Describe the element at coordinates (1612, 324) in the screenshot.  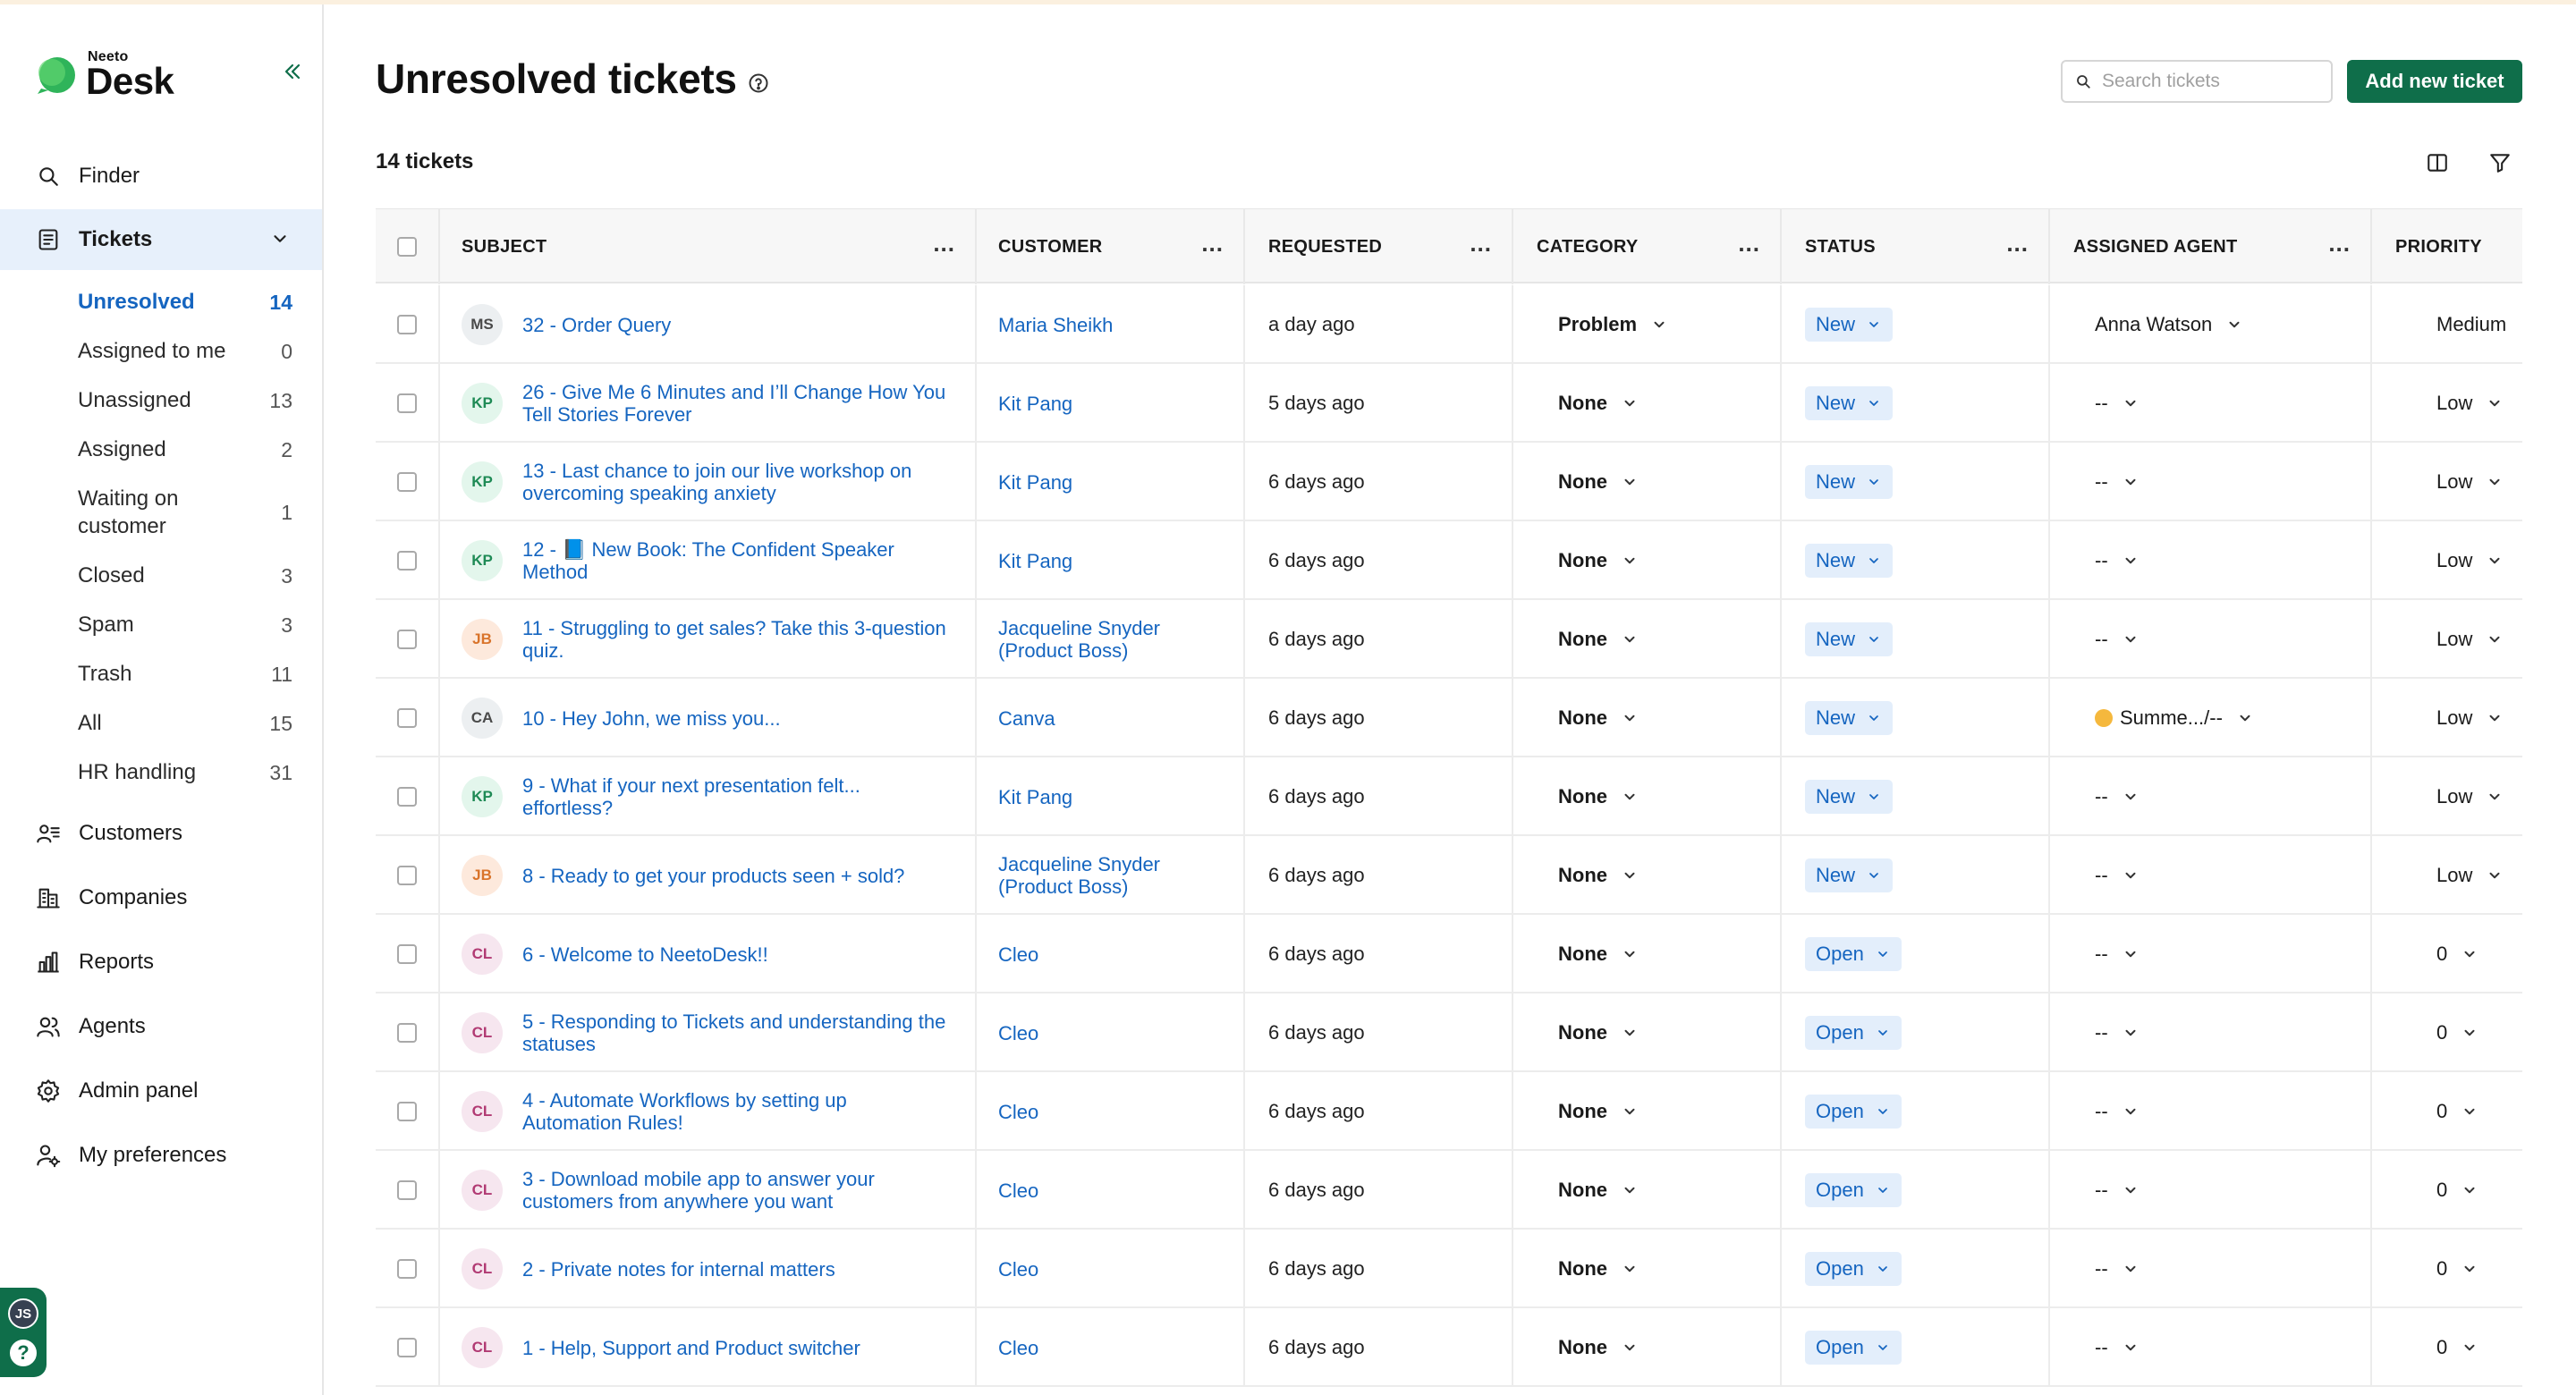
I see `category-dropdown: Problem` at that location.